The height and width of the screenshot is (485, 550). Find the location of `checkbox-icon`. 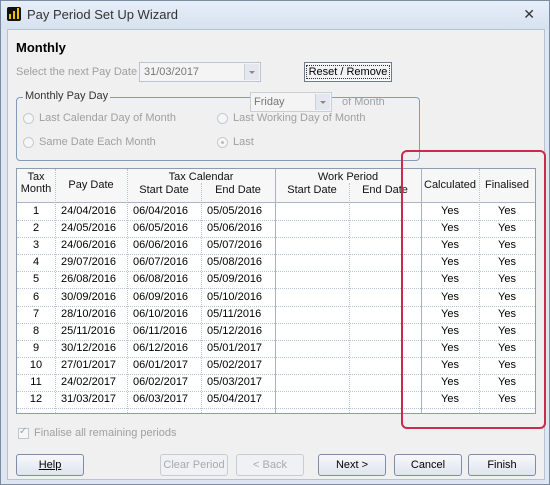

checkbox-icon is located at coordinates (23, 432).